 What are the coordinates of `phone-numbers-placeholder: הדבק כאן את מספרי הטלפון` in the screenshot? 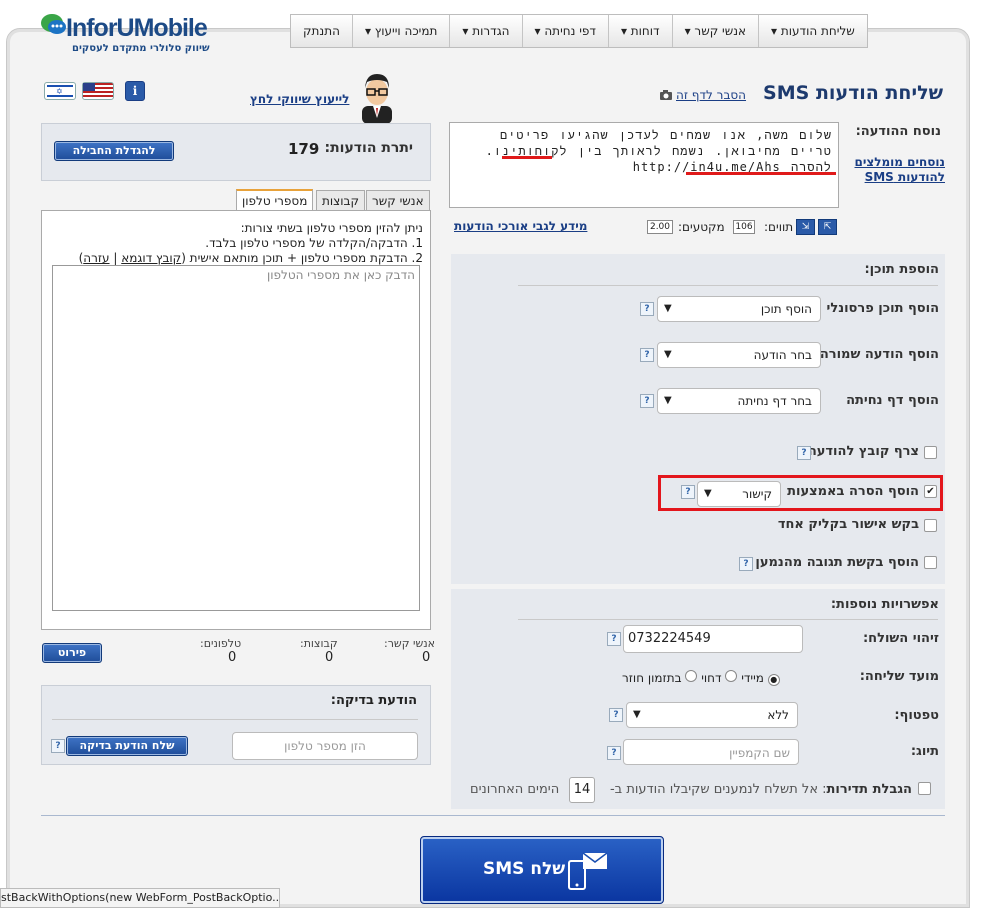 It's located at (340, 275).